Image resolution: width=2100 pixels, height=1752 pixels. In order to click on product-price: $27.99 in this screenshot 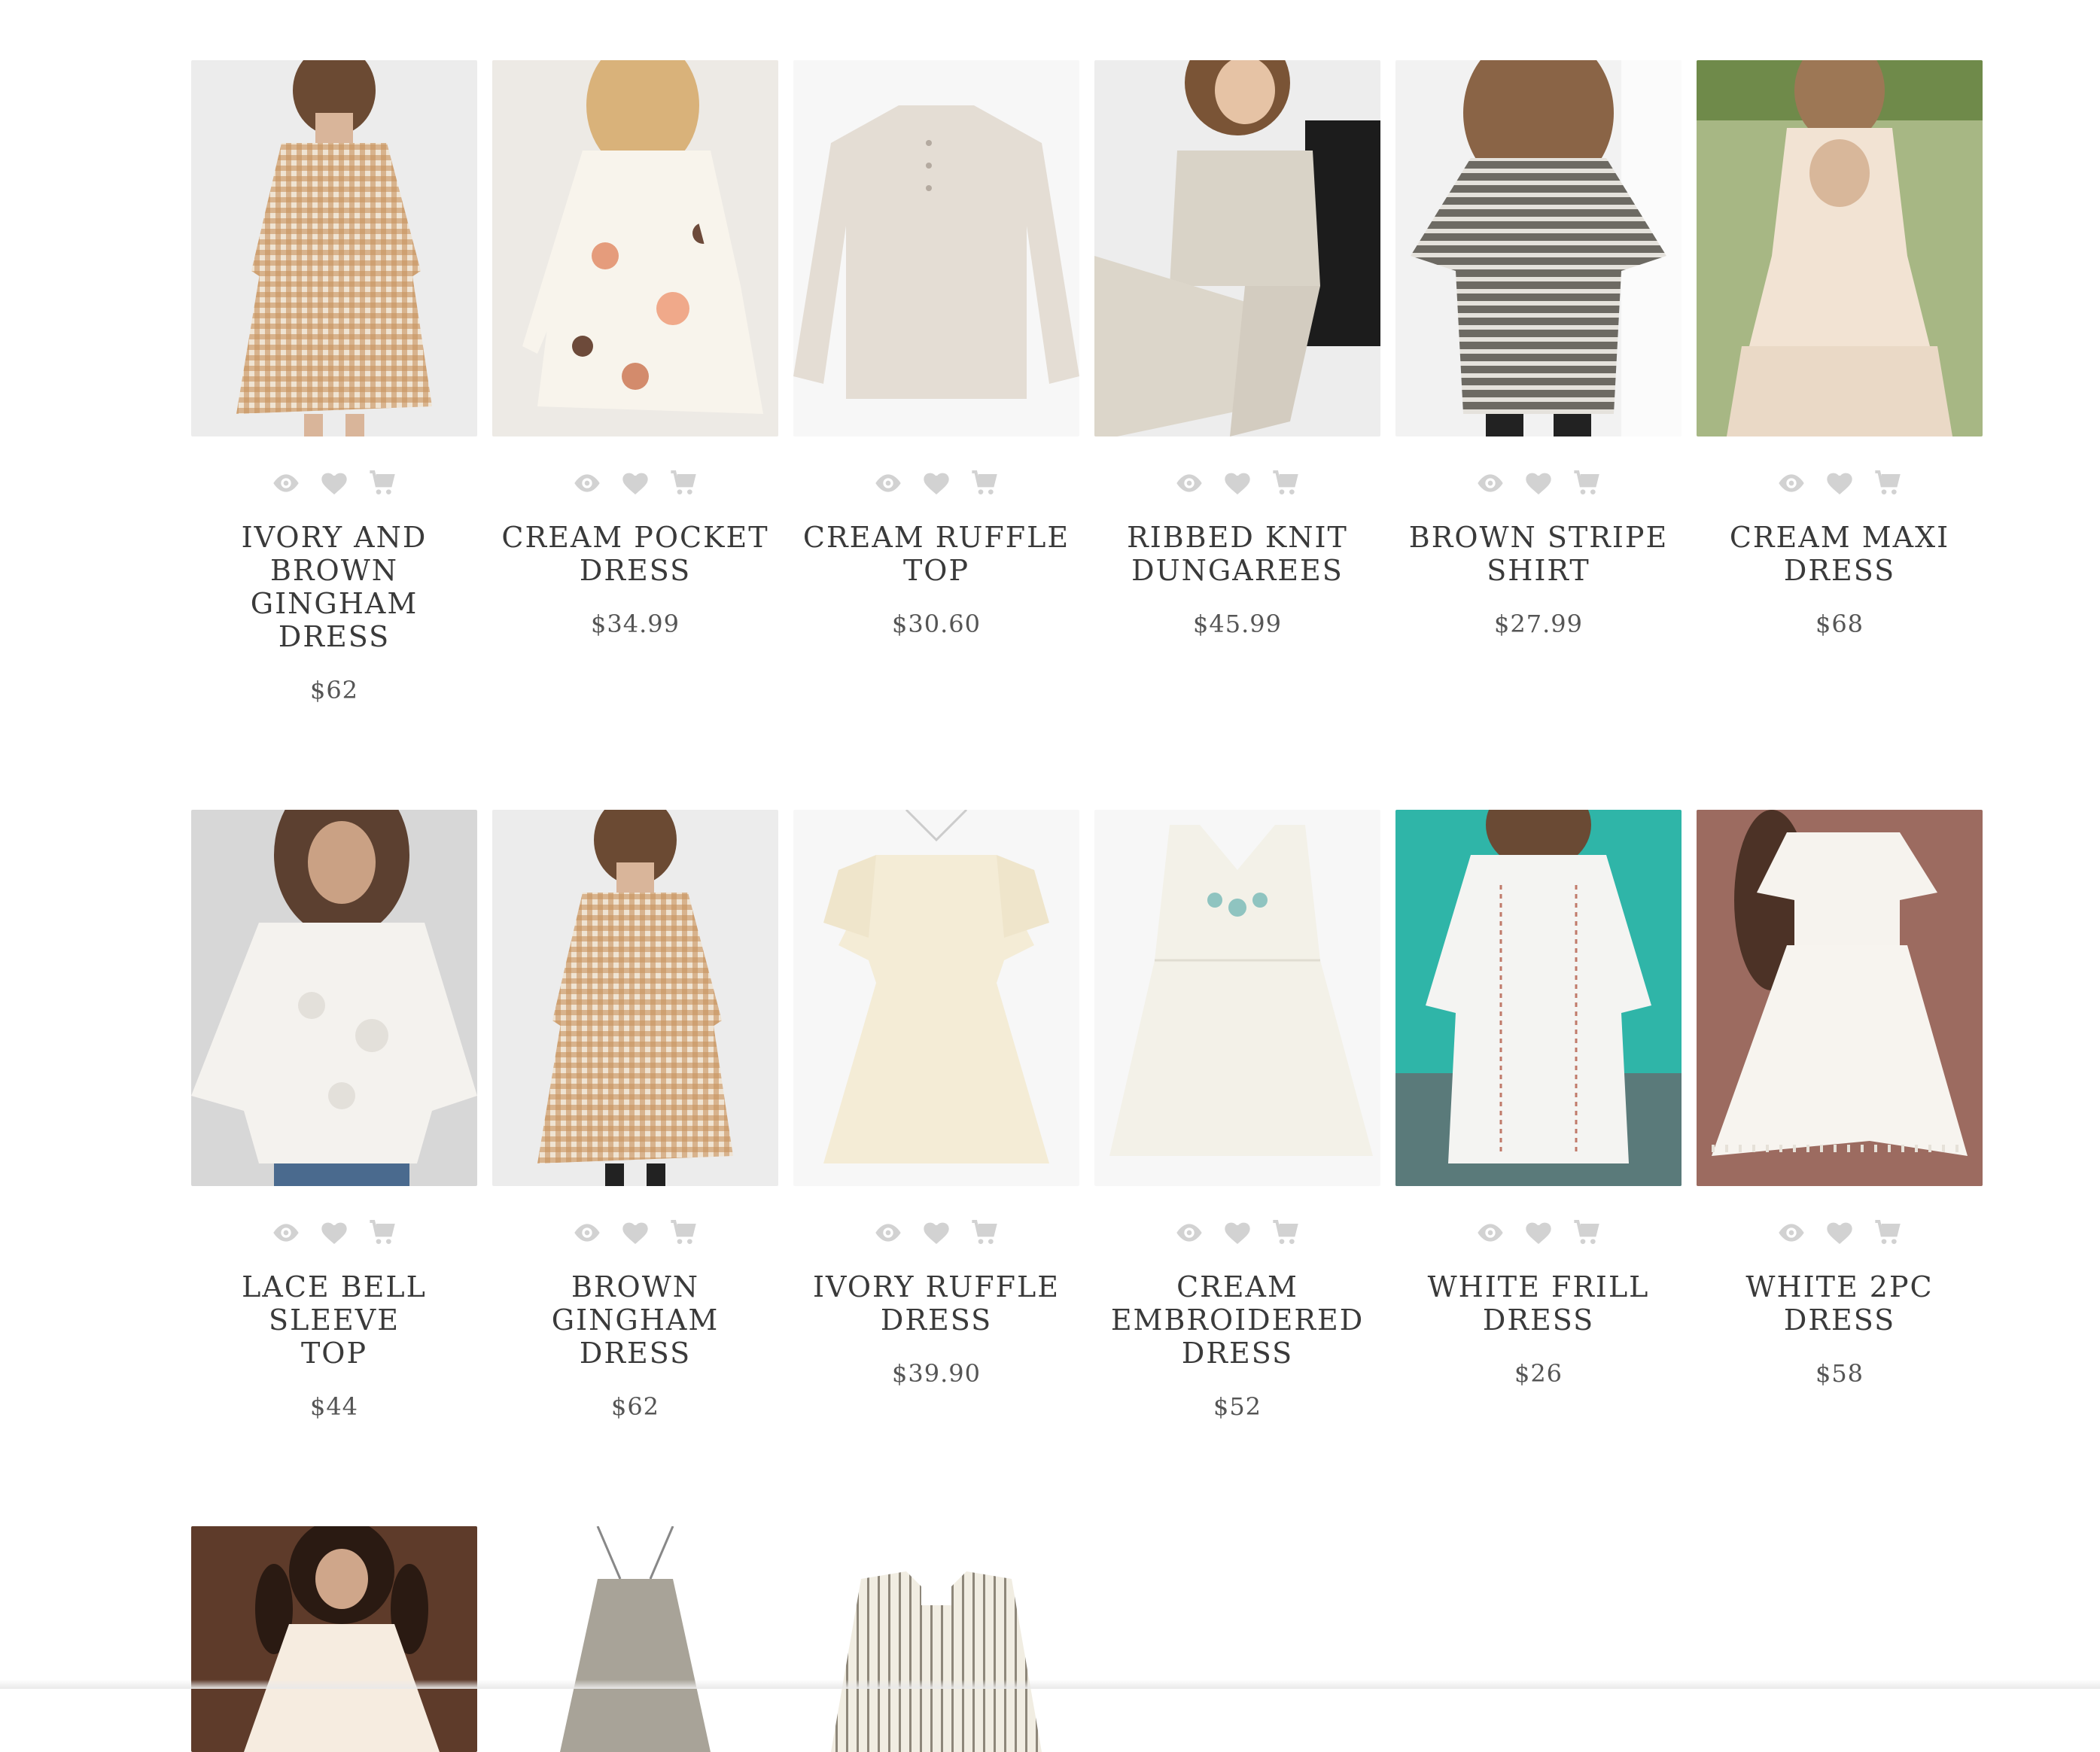, I will do `click(1538, 624)`.